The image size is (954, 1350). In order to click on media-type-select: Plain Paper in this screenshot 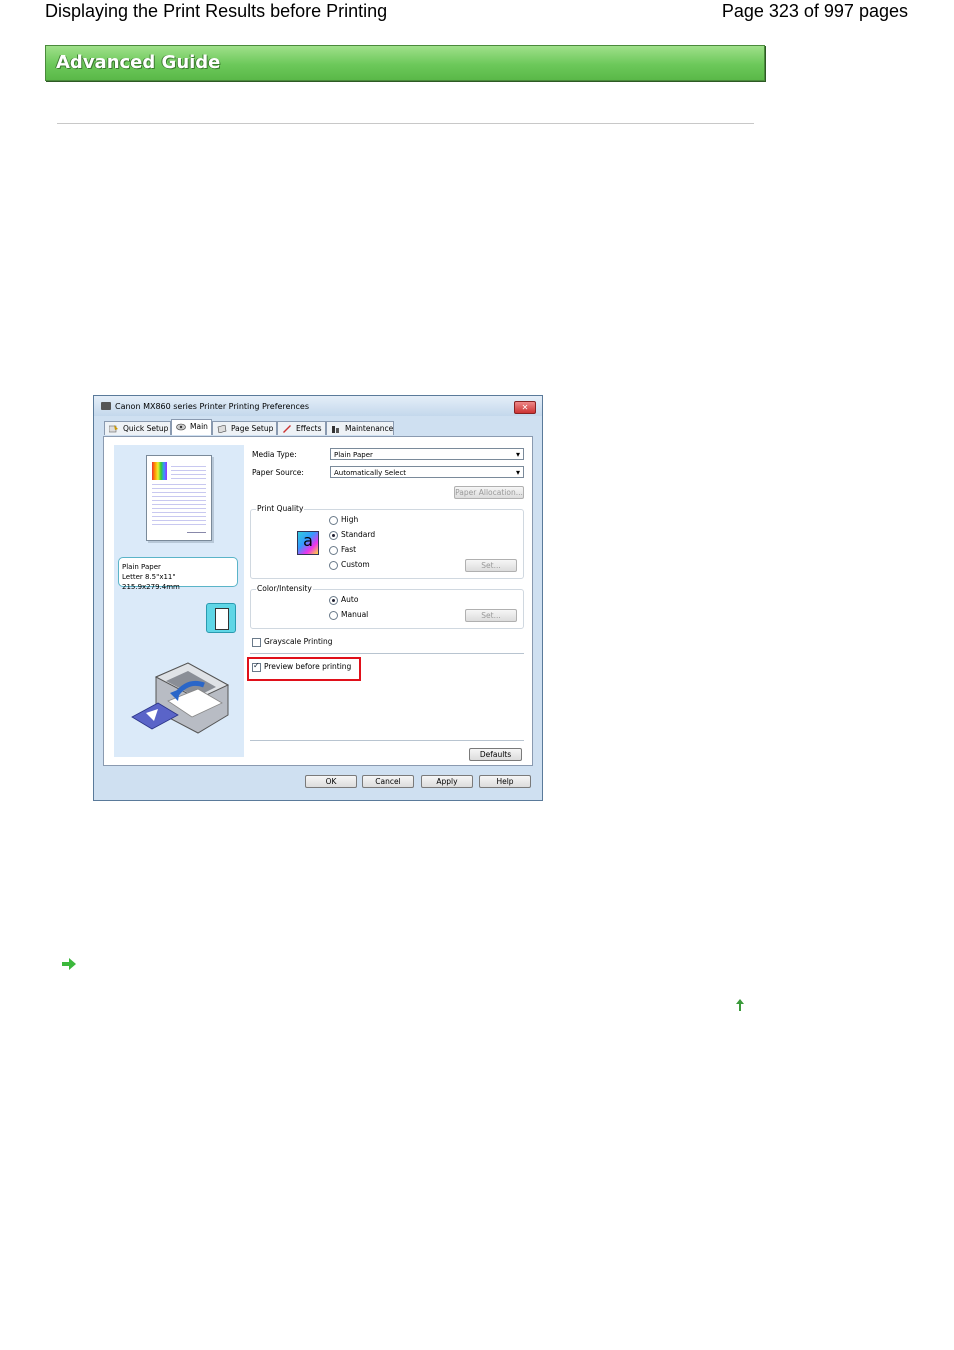, I will do `click(427, 454)`.